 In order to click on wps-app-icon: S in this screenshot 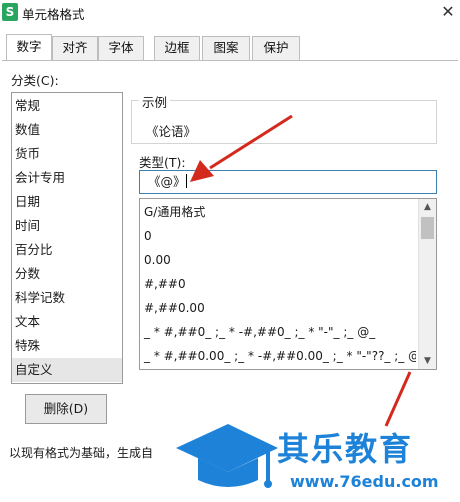, I will do `click(10, 12)`.